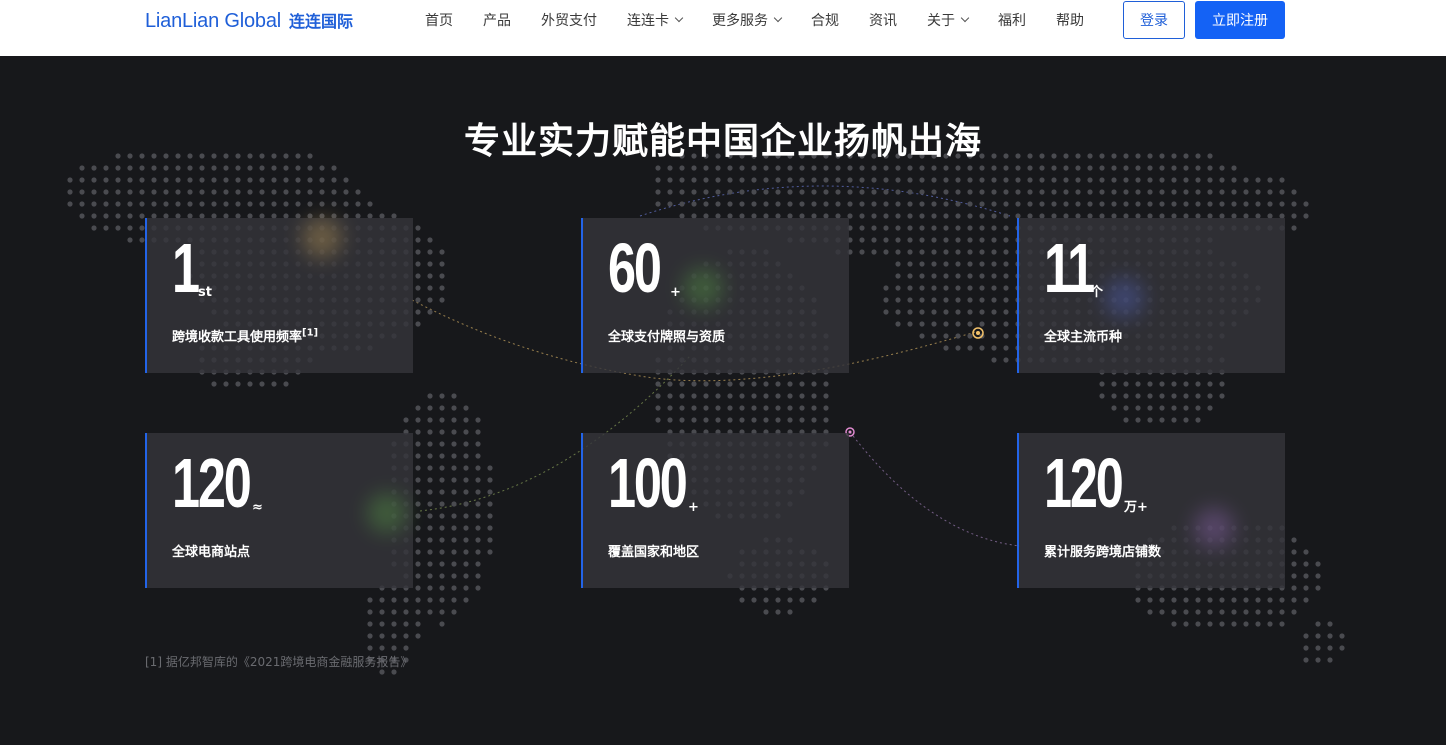  I want to click on nav-item-more-services: 更多服务, so click(747, 20).